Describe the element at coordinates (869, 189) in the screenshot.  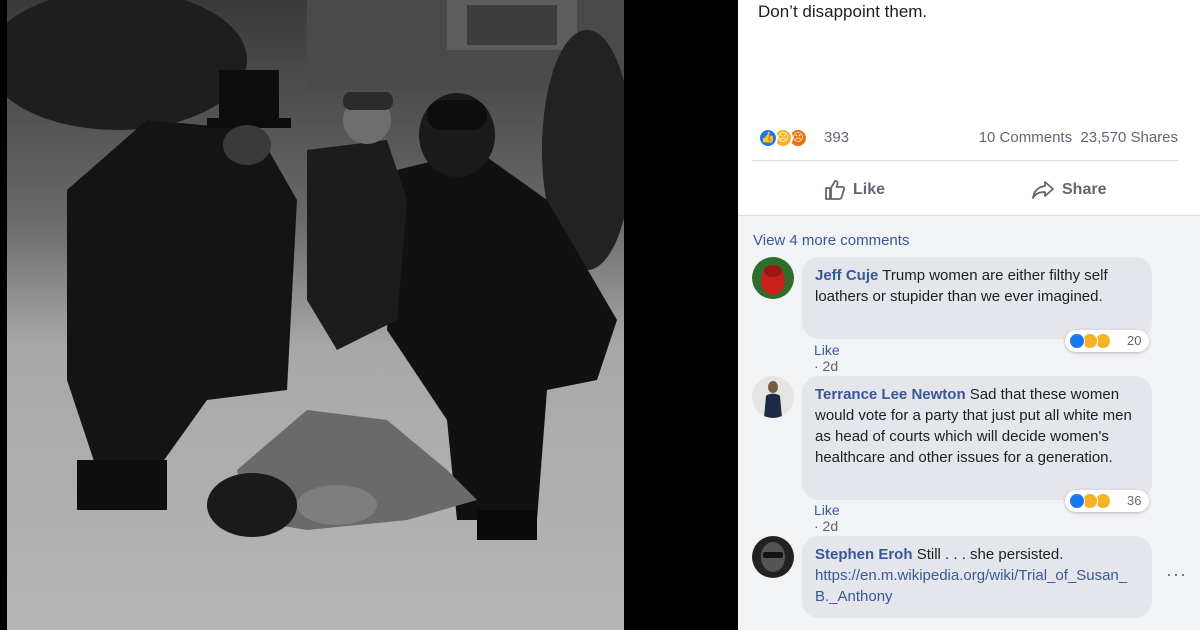
I see `like-label: Like` at that location.